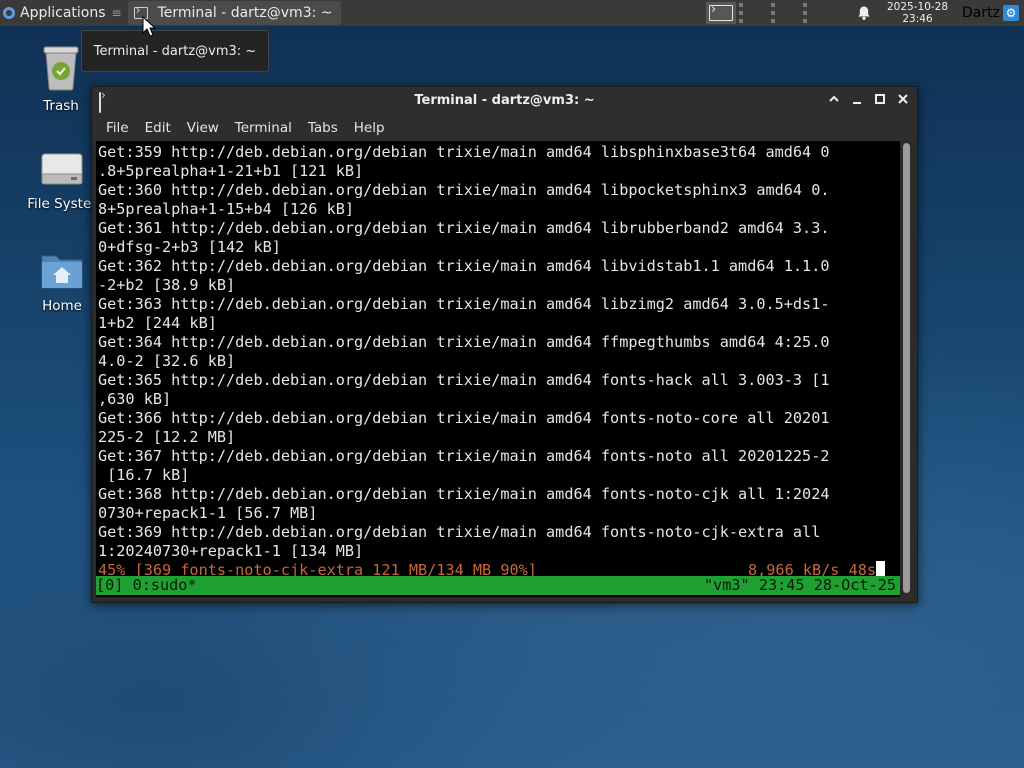 The image size is (1024, 768). I want to click on terminal-line: 1+b2 [244 kB], so click(157, 323).